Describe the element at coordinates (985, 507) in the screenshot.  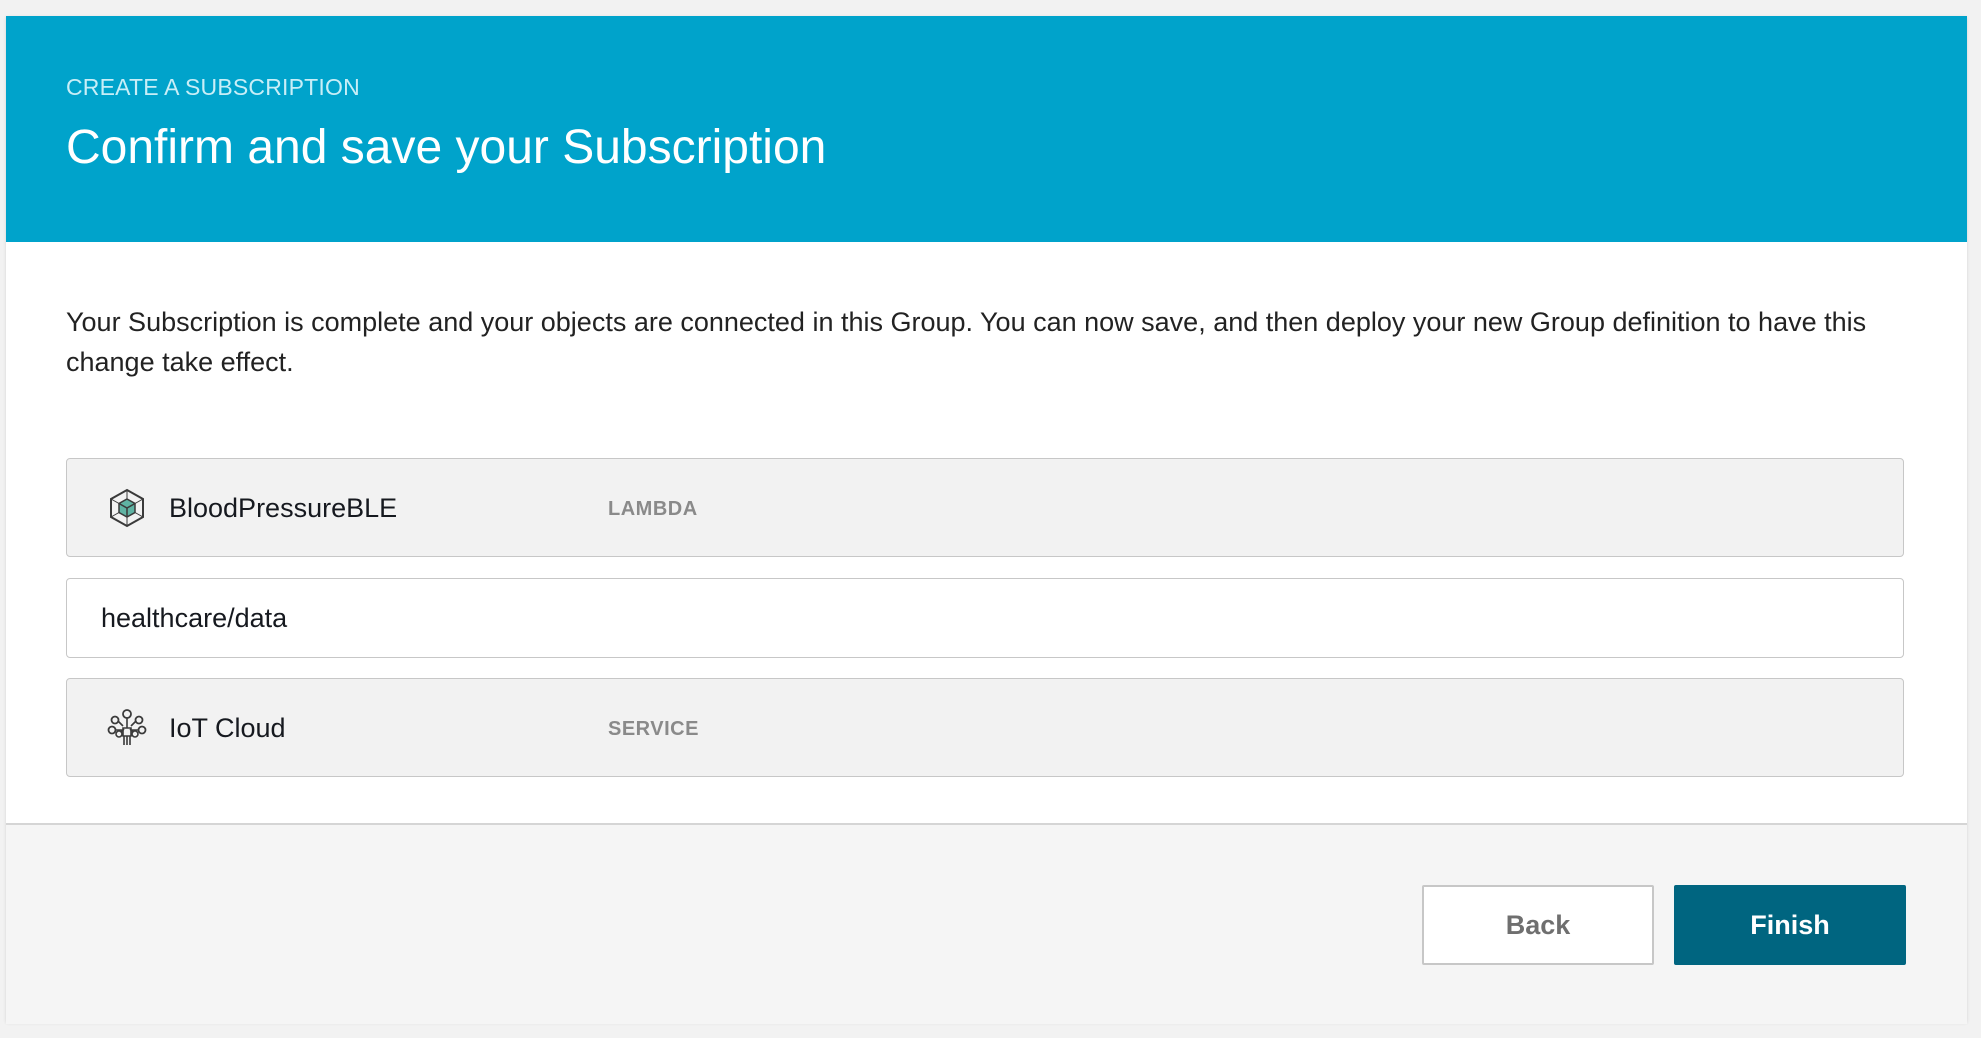
I see `source-row: BloodPressureBLE LAMBDA` at that location.